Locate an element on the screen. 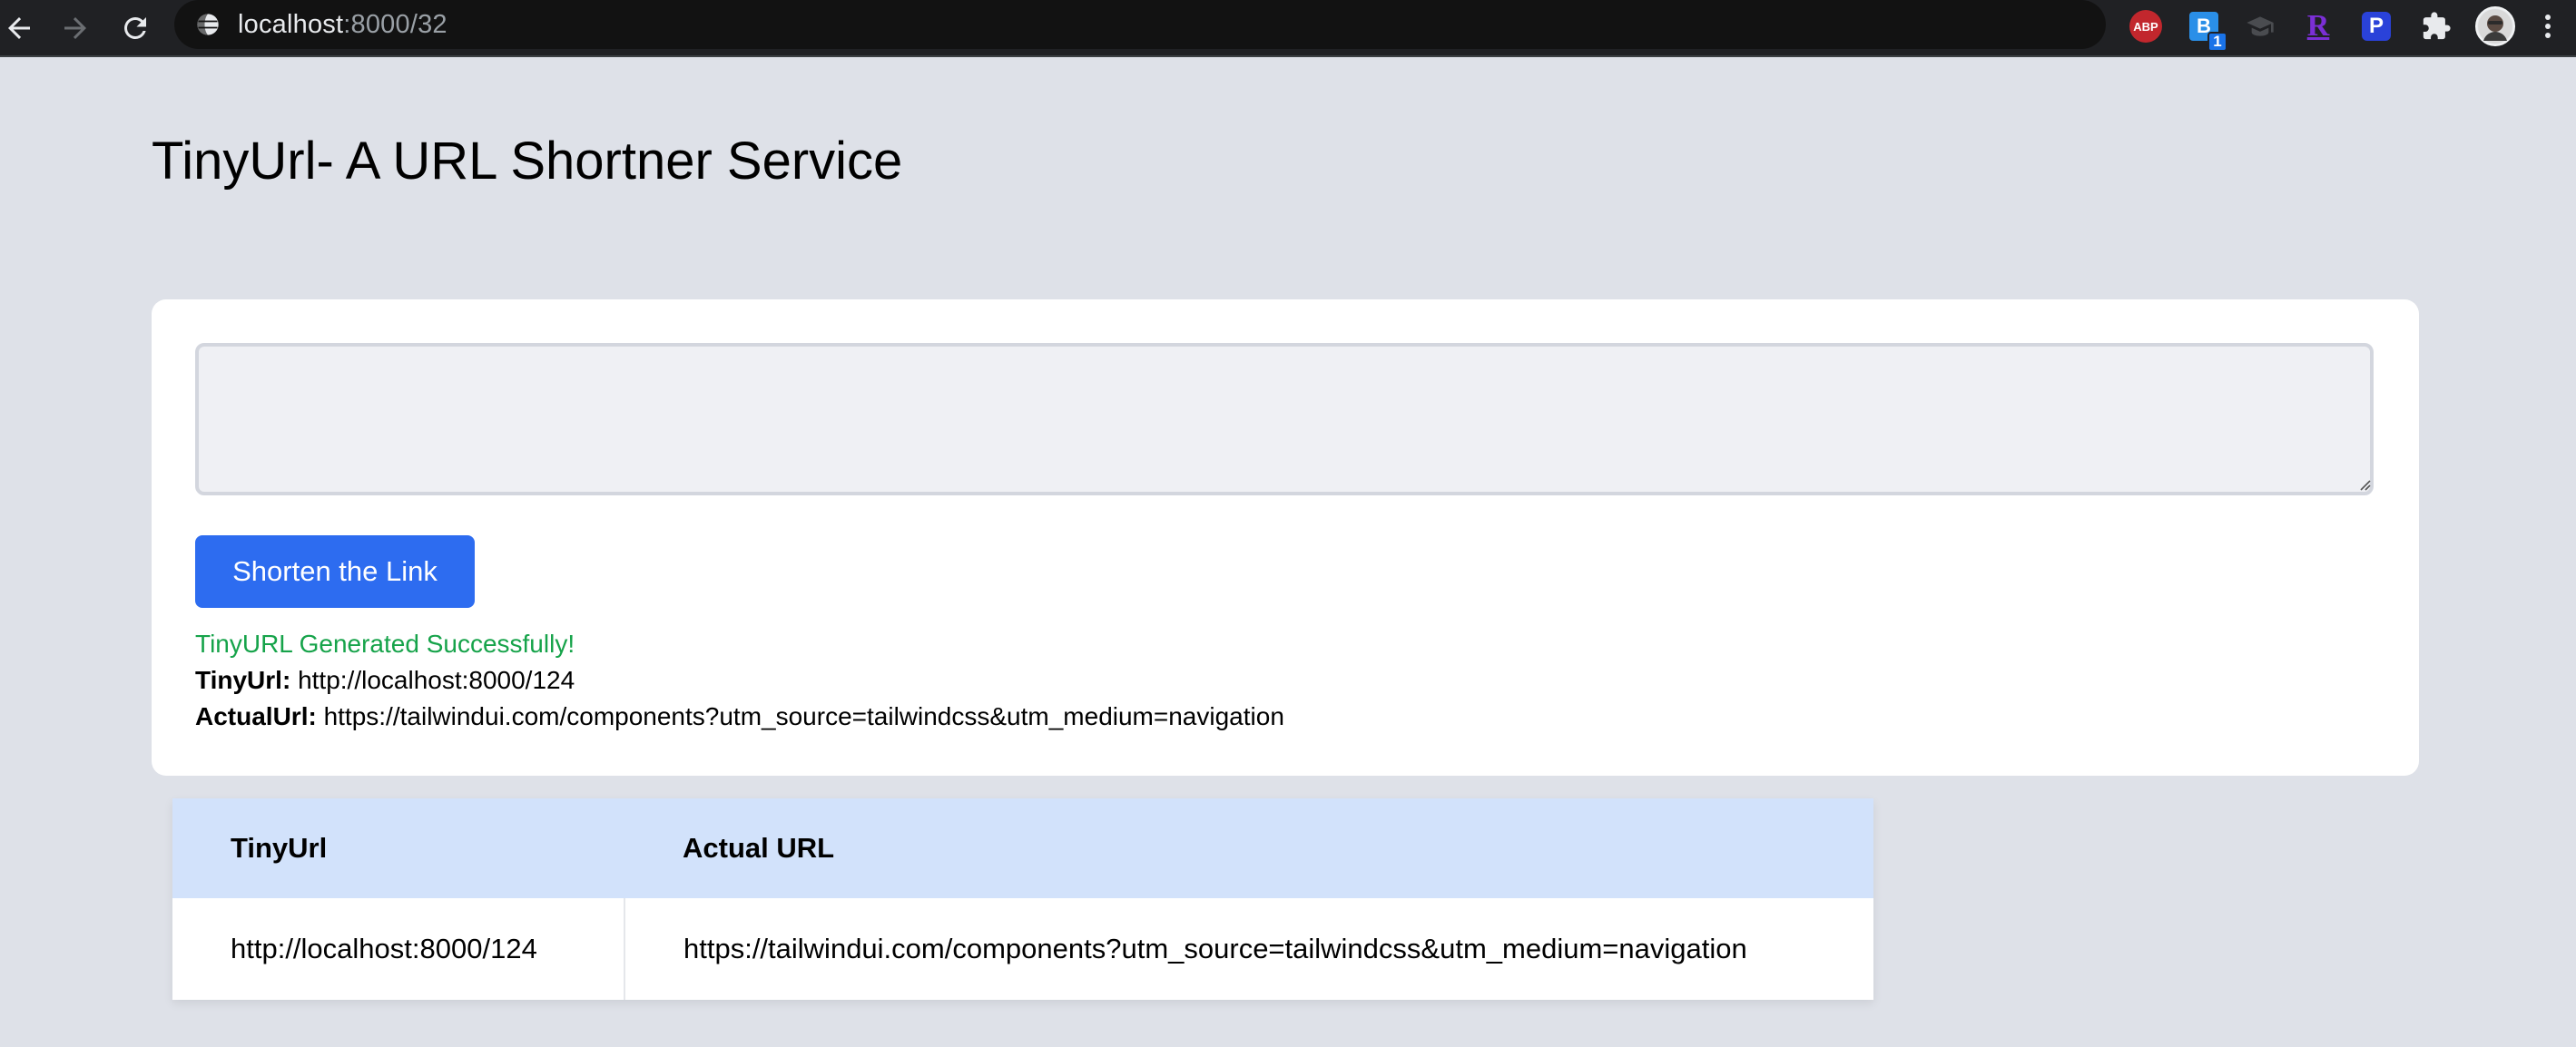 The image size is (2576, 1047). b-extension-icon: B 1 is located at coordinates (2208, 32).